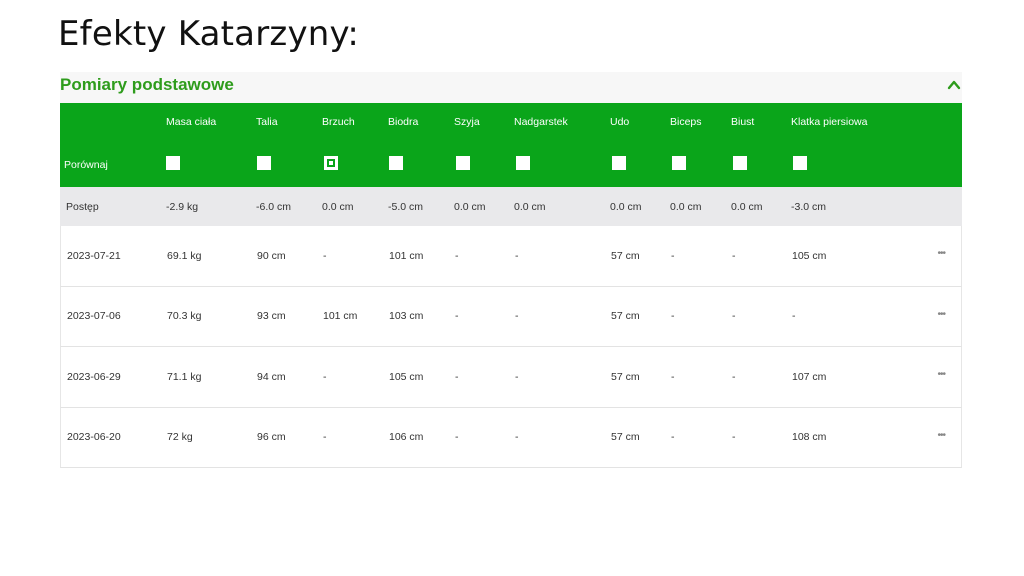 The width and height of the screenshot is (1024, 576). What do you see at coordinates (191, 122) in the screenshot?
I see `column-header-mass: Masa ciała` at bounding box center [191, 122].